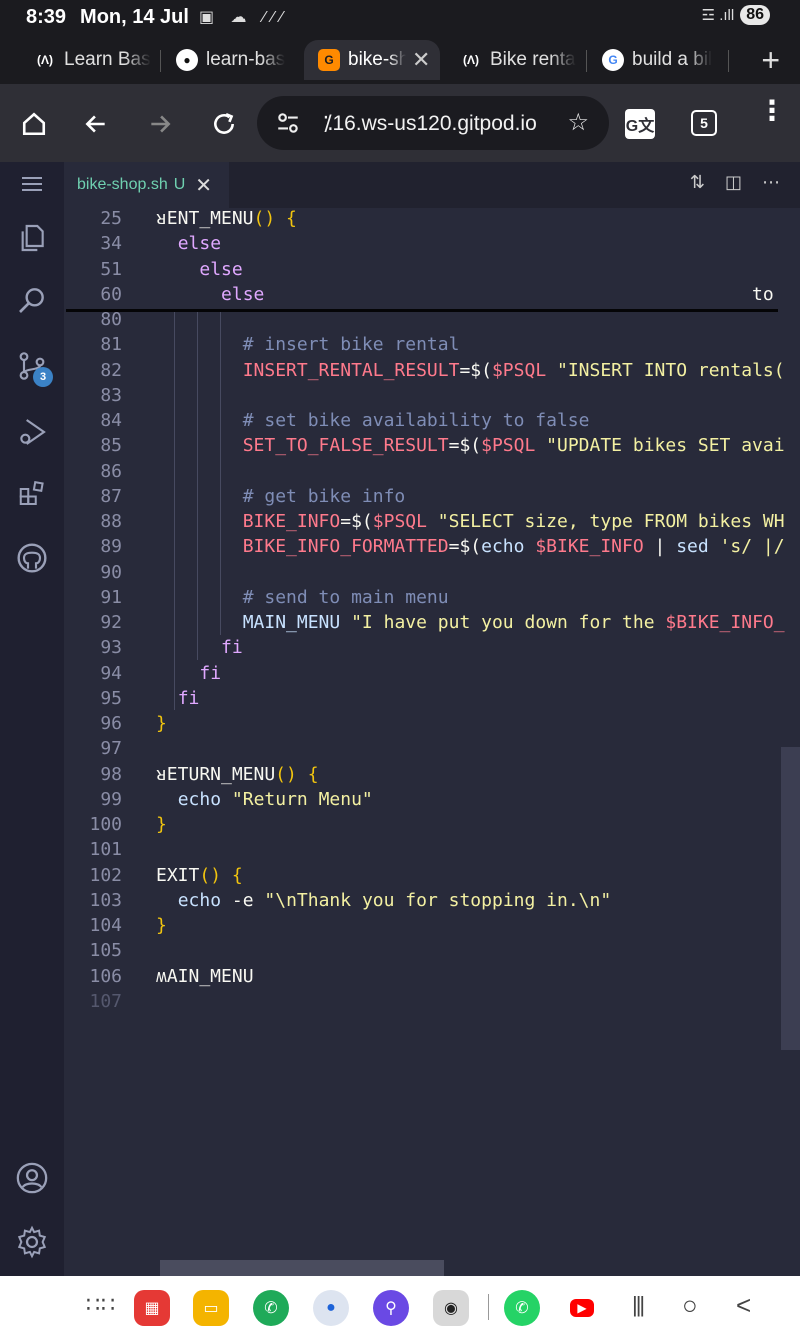  Describe the element at coordinates (661, 60) in the screenshot. I see `tab-build-a-bike: G build a bil` at that location.